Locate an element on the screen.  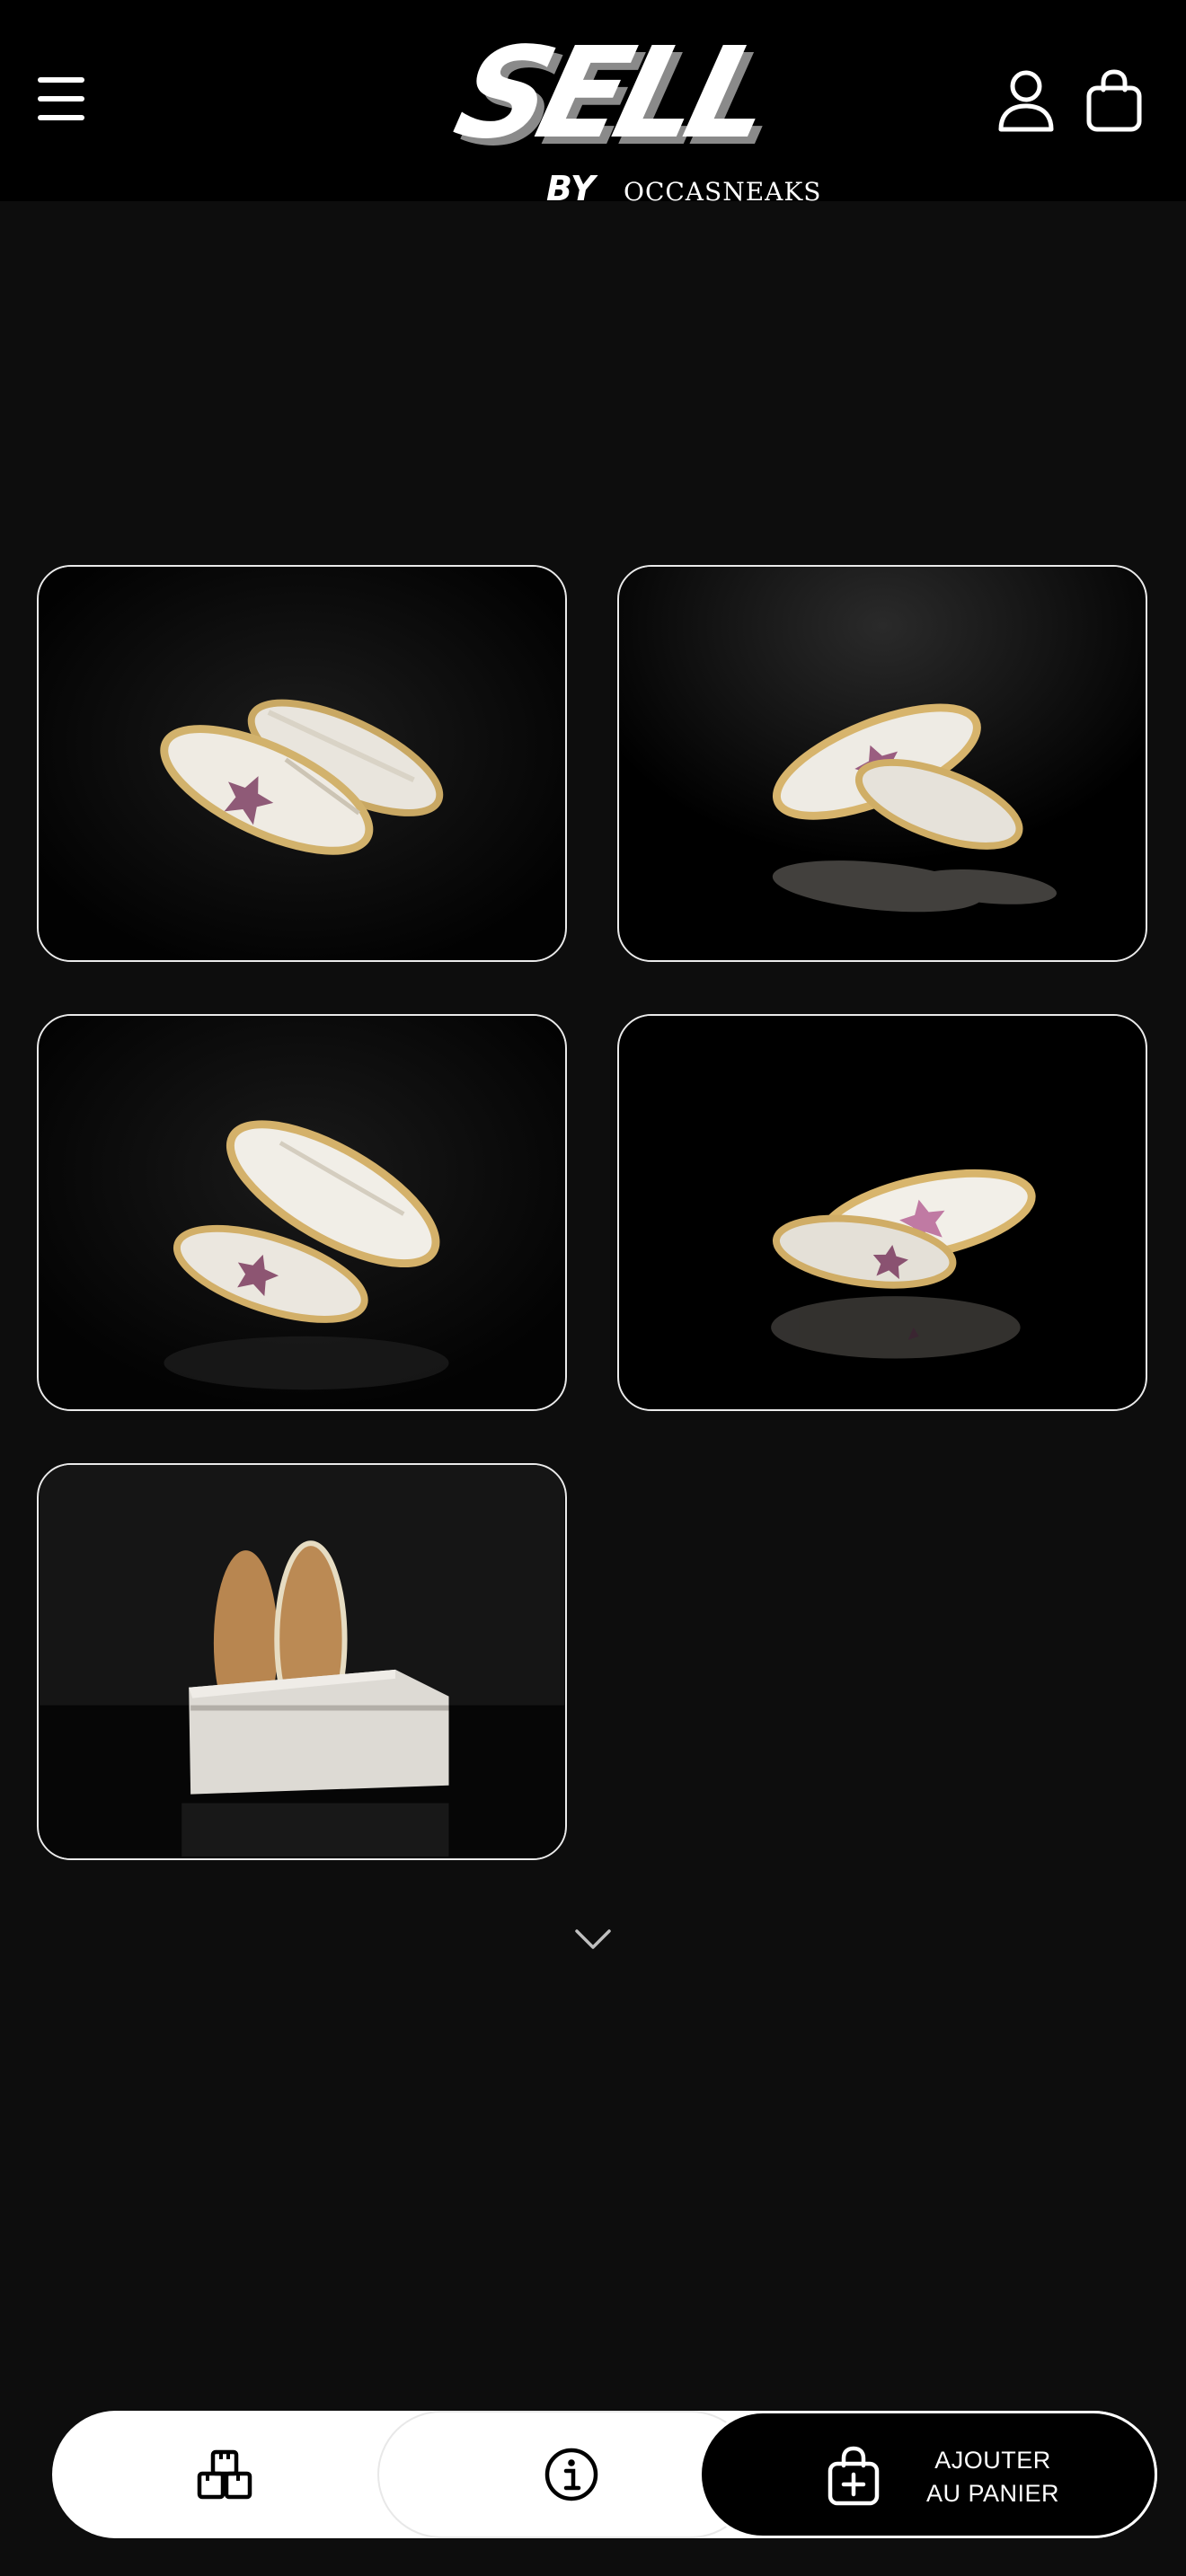
info-icon is located at coordinates (571, 2474).